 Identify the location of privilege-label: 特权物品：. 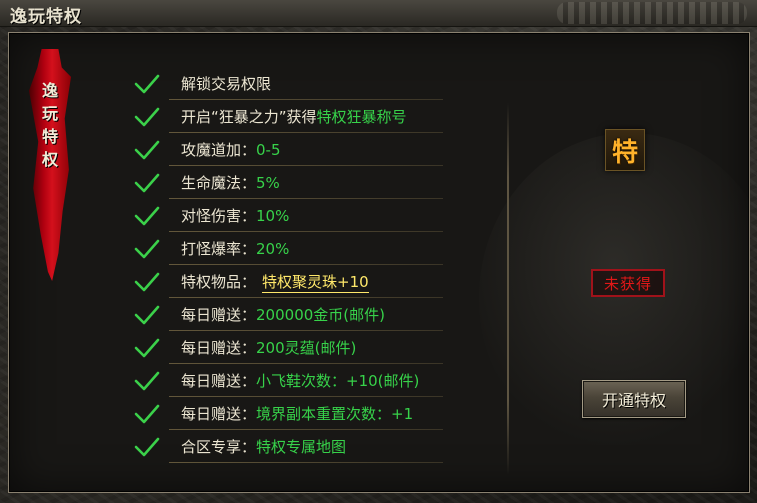
(219, 282).